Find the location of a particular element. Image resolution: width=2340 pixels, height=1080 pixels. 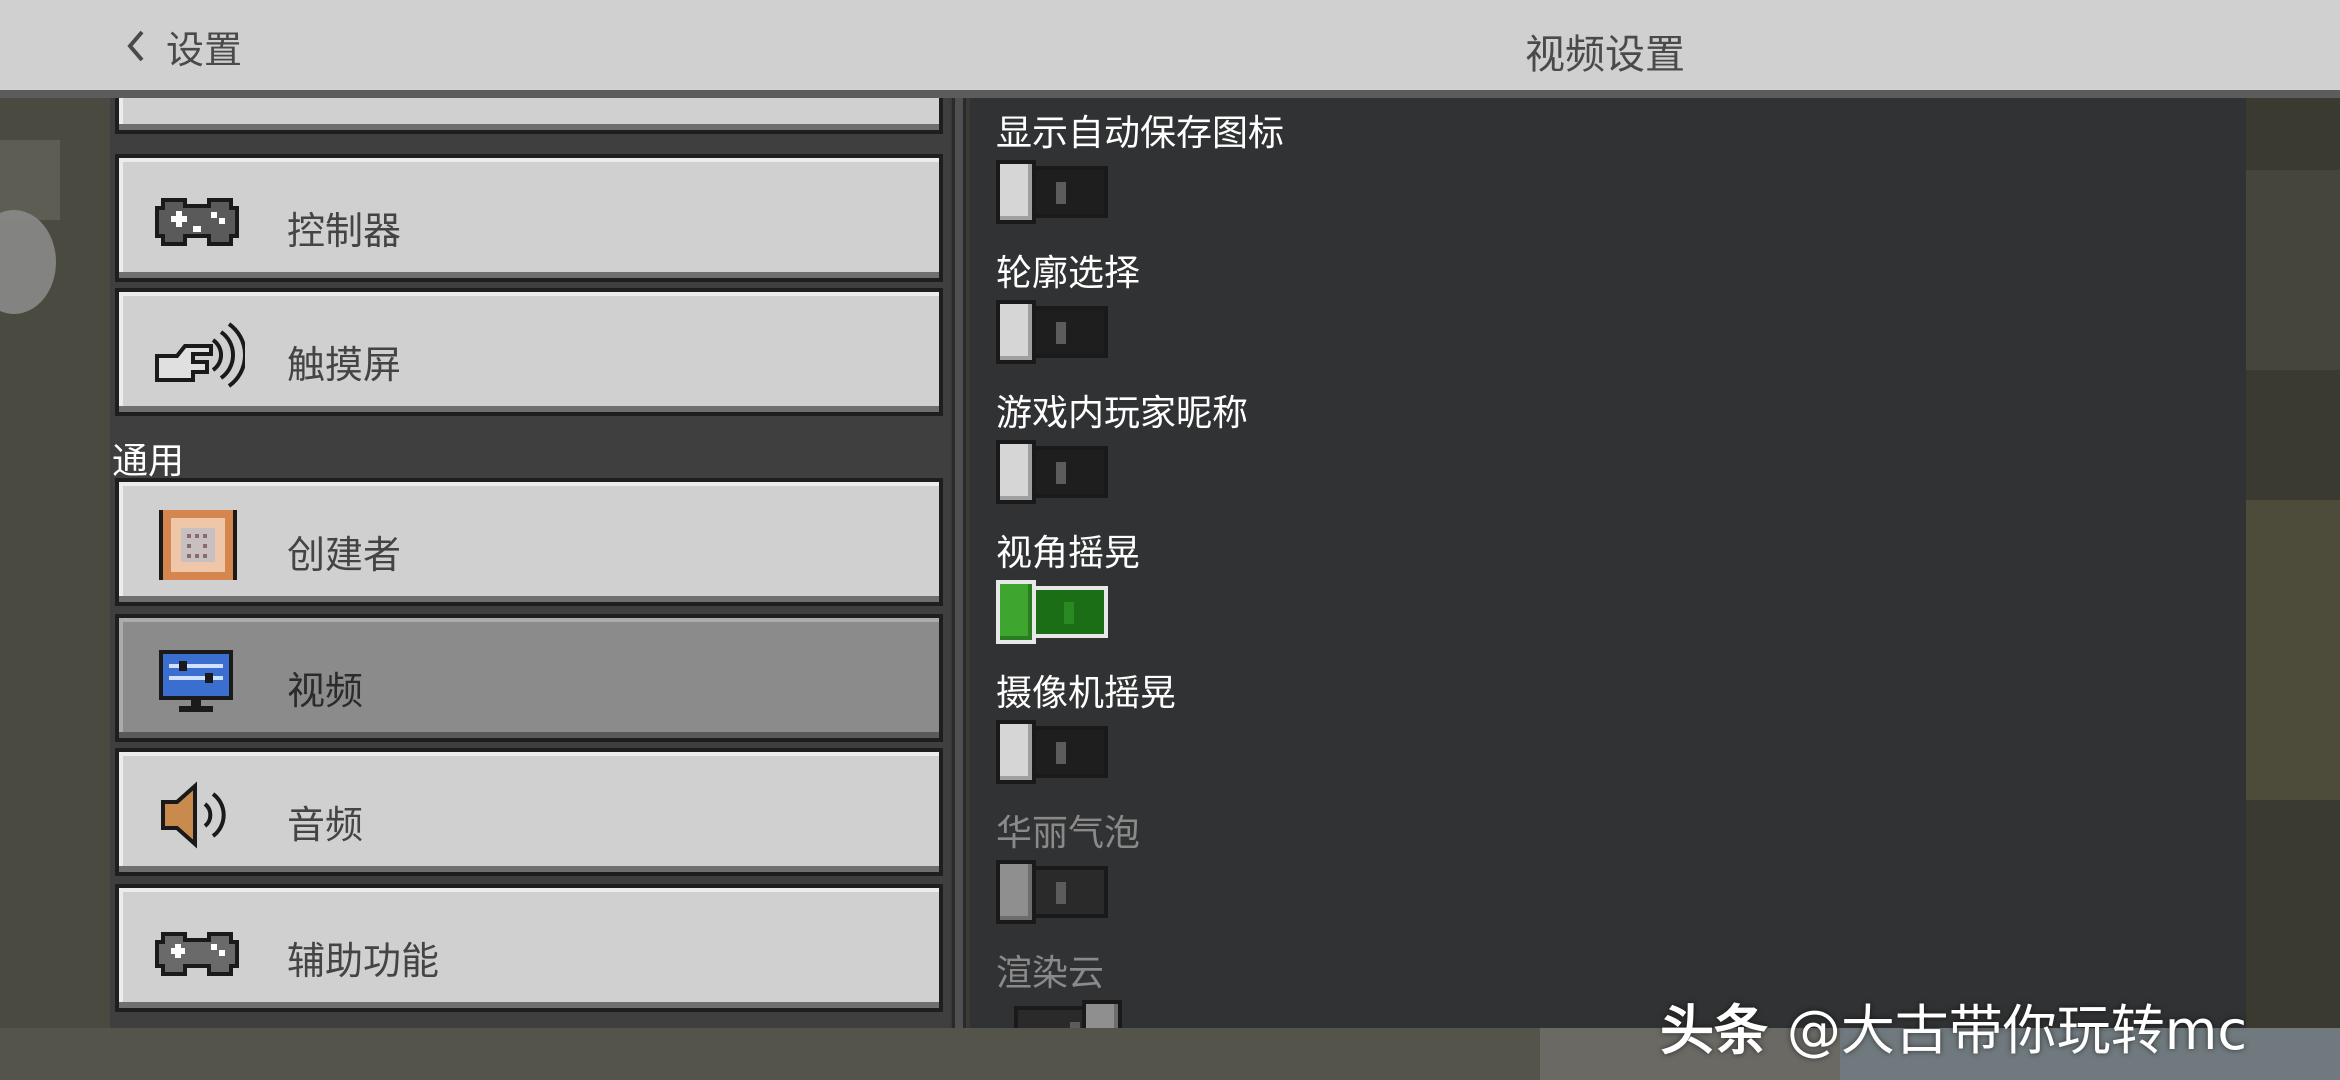

fancy-bubbles-toggle is located at coordinates (1054, 892).